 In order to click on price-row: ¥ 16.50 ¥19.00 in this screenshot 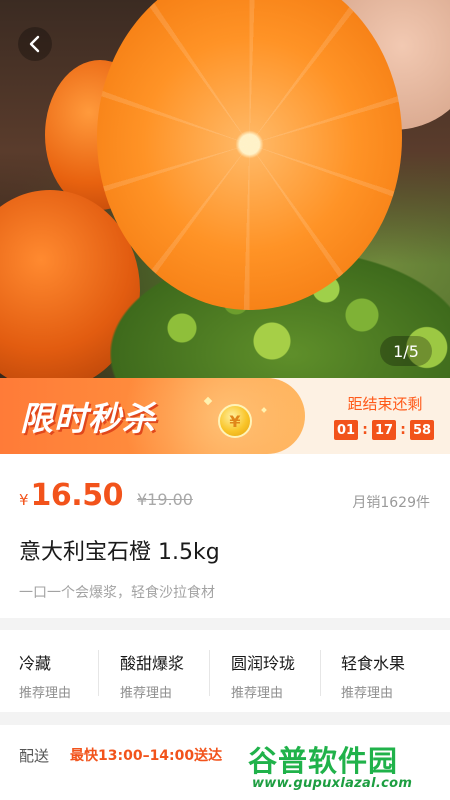, I will do `click(106, 495)`.